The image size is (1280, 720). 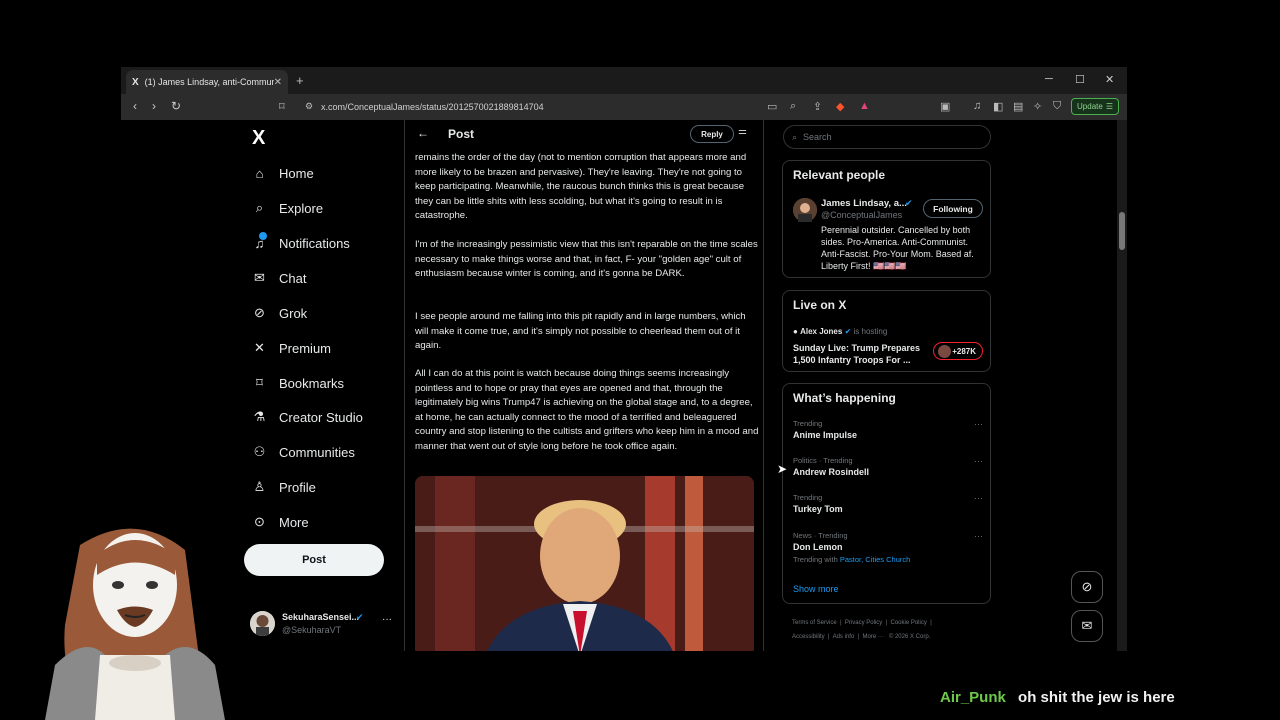 What do you see at coordinates (742, 131) in the screenshot?
I see `filter-settings-icon: ⚌` at bounding box center [742, 131].